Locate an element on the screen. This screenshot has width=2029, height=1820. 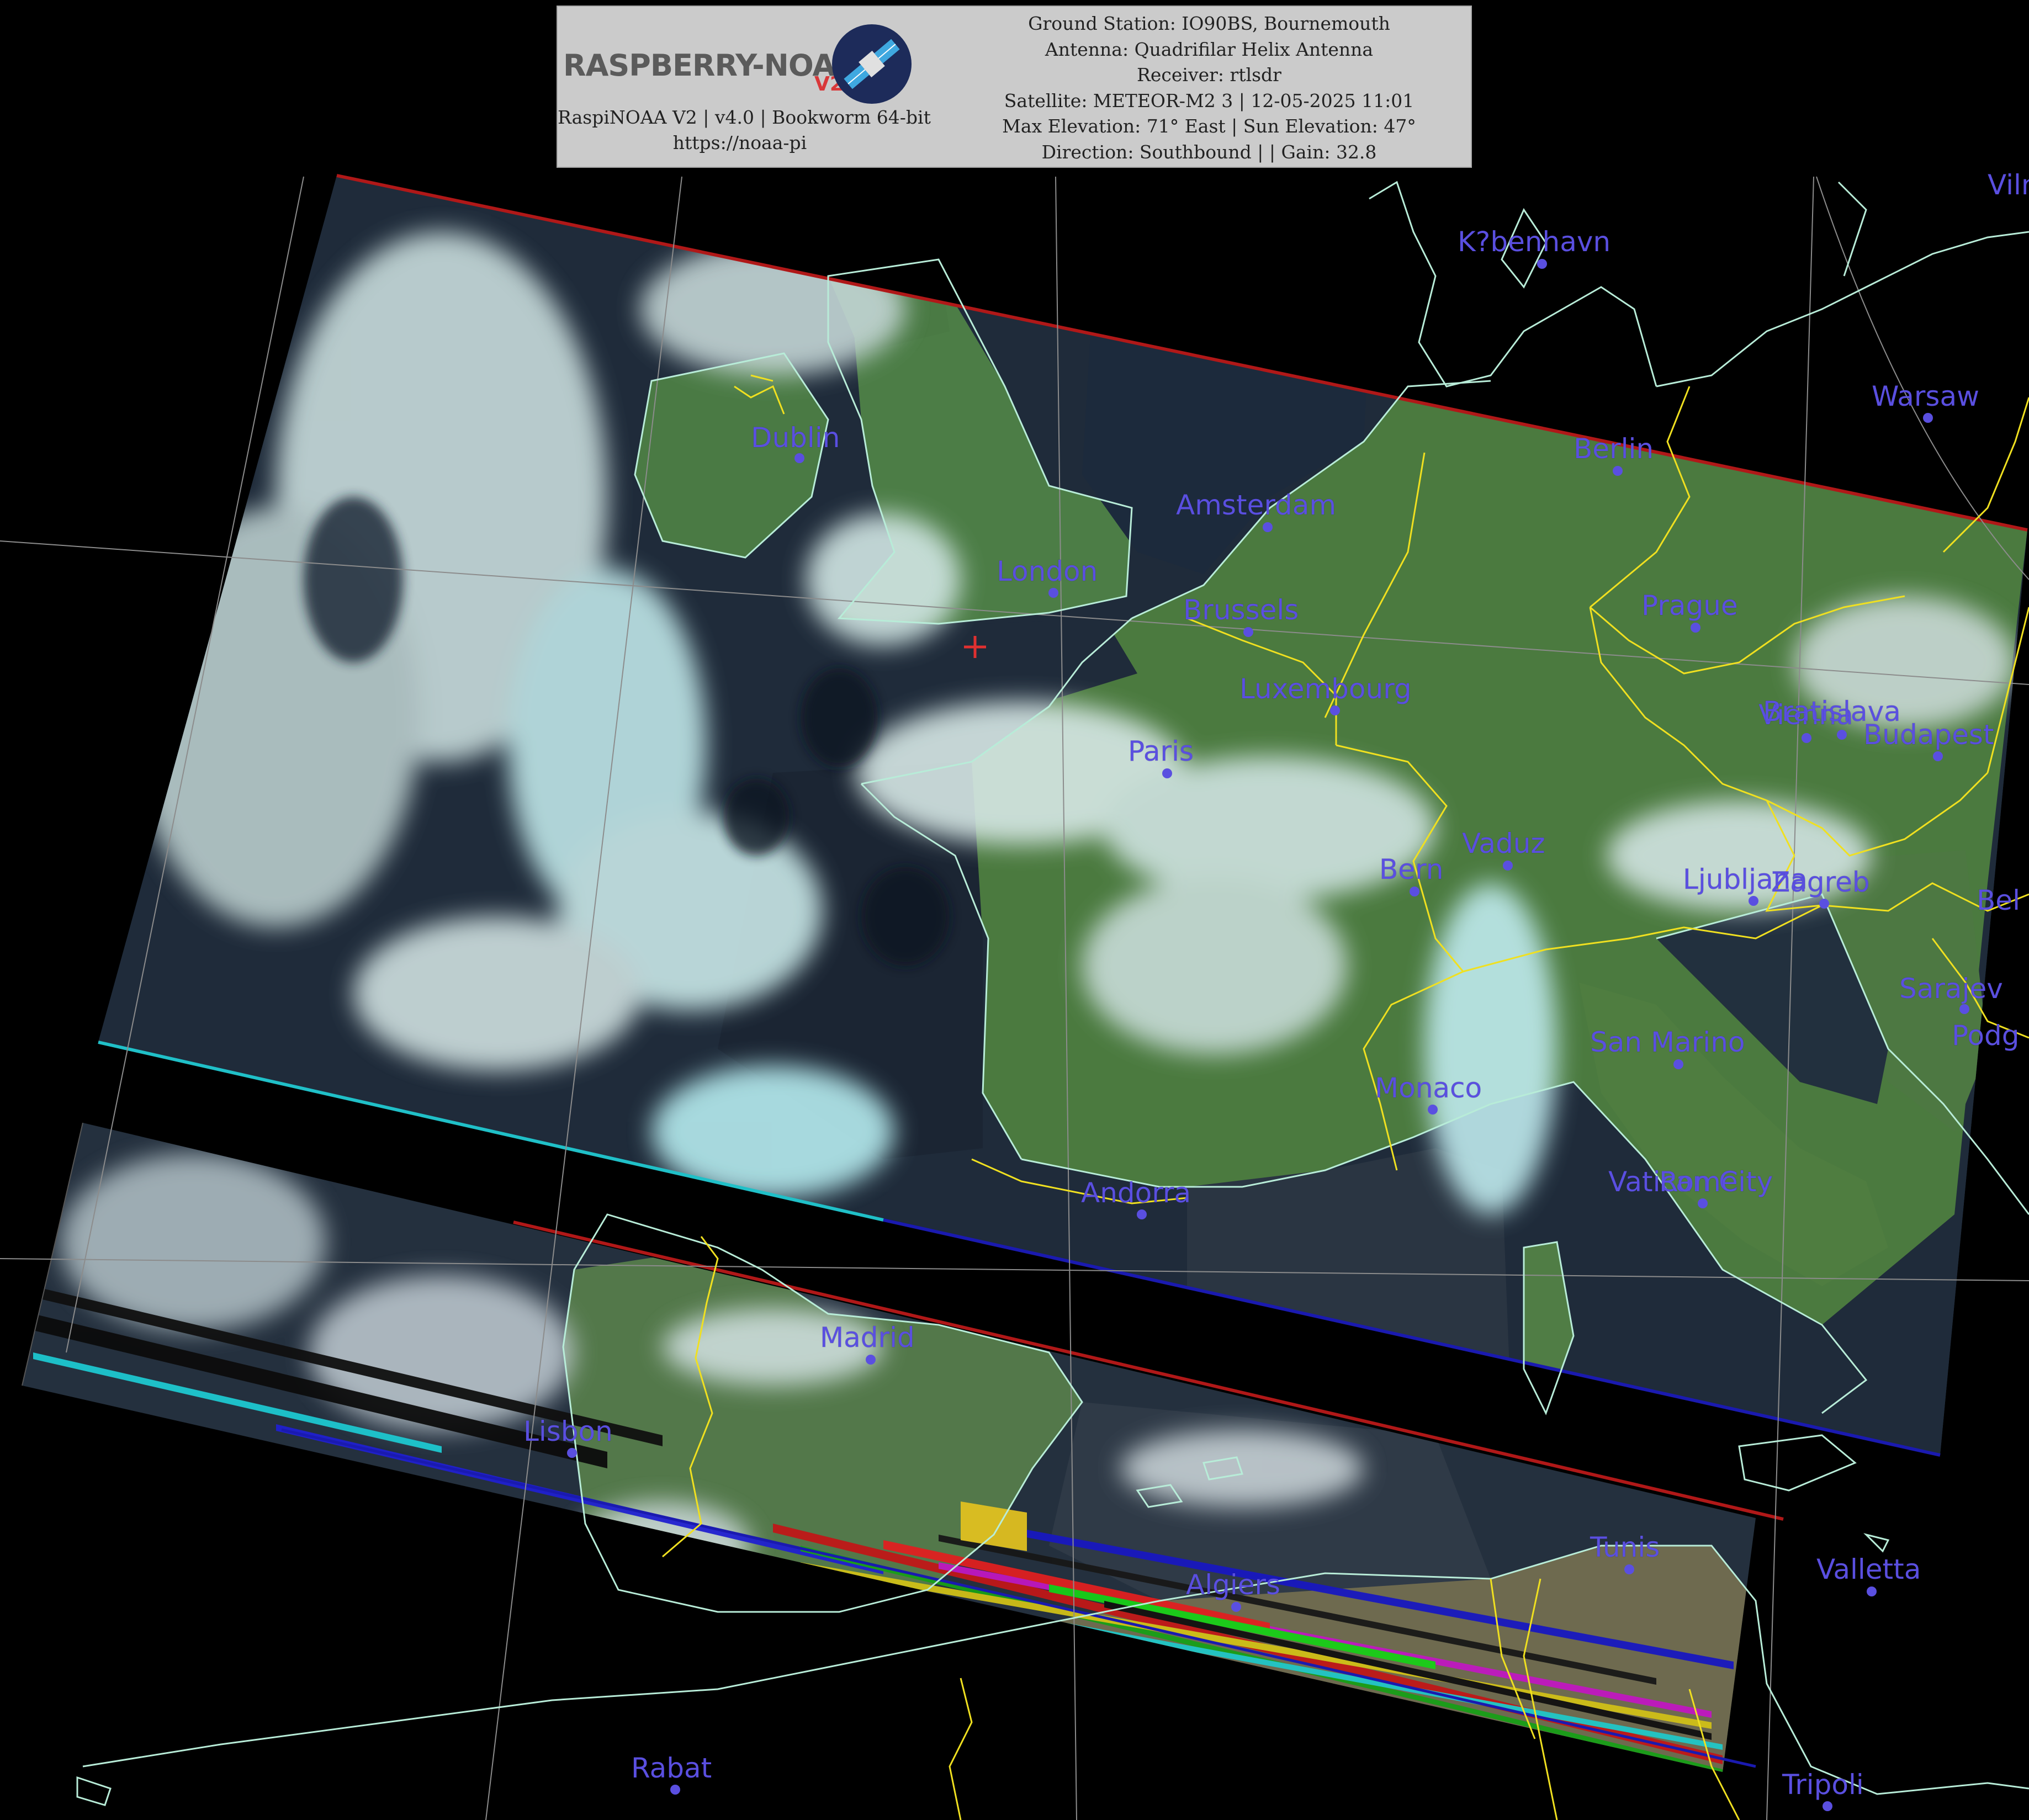
city-label-rabat: Rabat is located at coordinates (672, 1768).